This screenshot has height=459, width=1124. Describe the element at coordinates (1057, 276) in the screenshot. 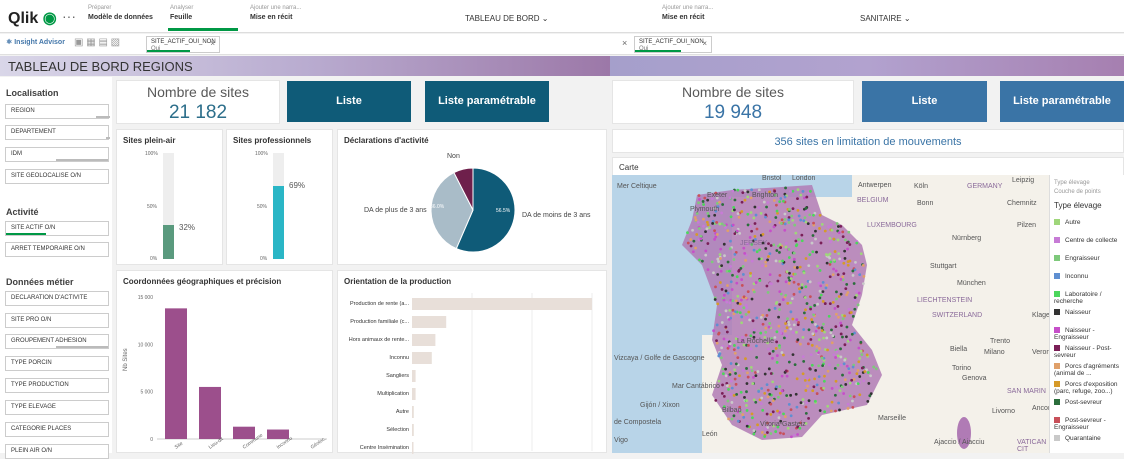

I see `legend-swatch` at that location.